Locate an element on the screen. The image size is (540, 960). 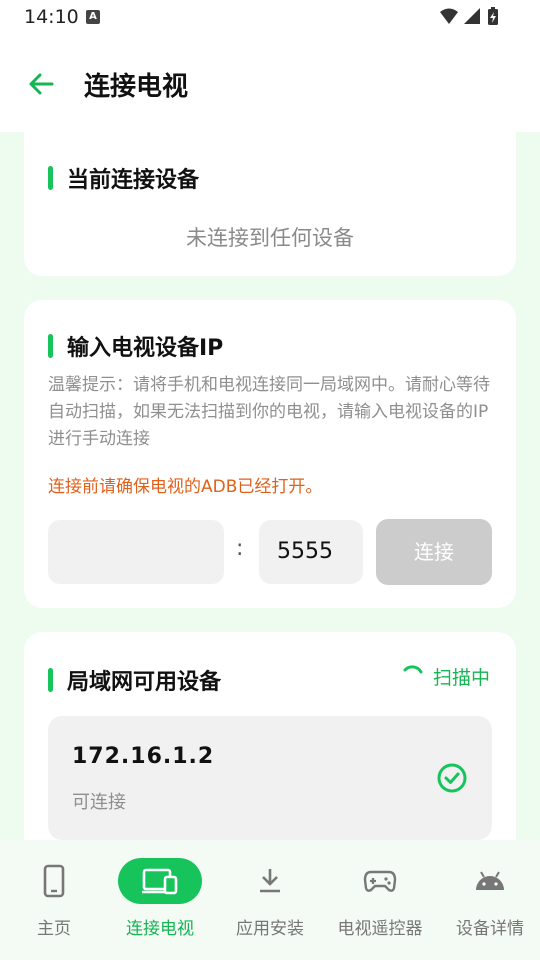
card-header: 输入电视设备IP is located at coordinates (135, 346).